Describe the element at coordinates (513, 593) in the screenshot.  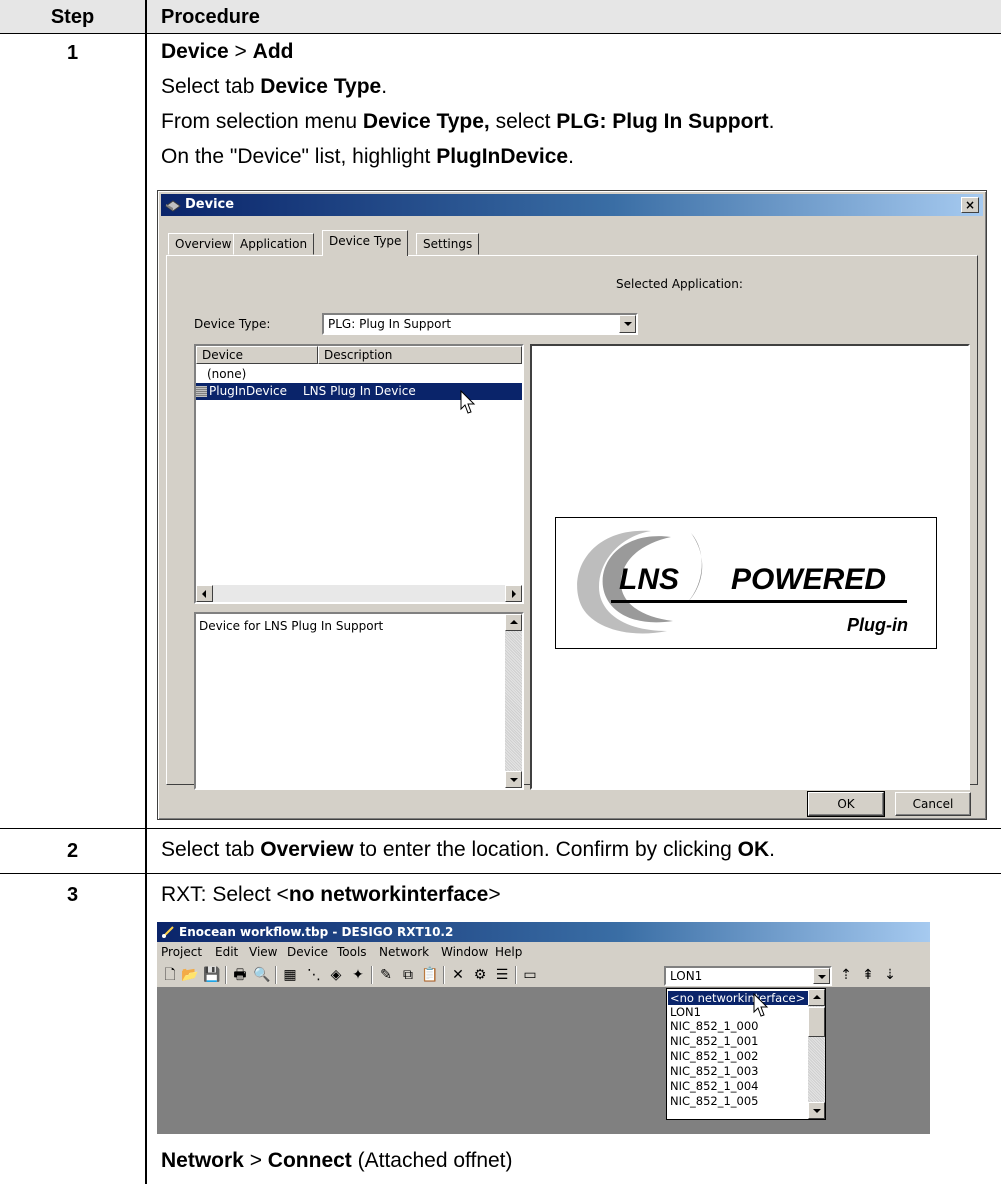
I see `scroll-right-icon` at that location.